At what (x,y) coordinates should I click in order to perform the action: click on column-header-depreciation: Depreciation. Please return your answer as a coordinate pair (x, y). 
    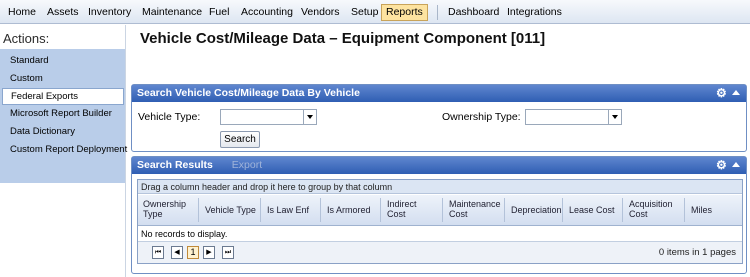
    Looking at the image, I should click on (536, 210).